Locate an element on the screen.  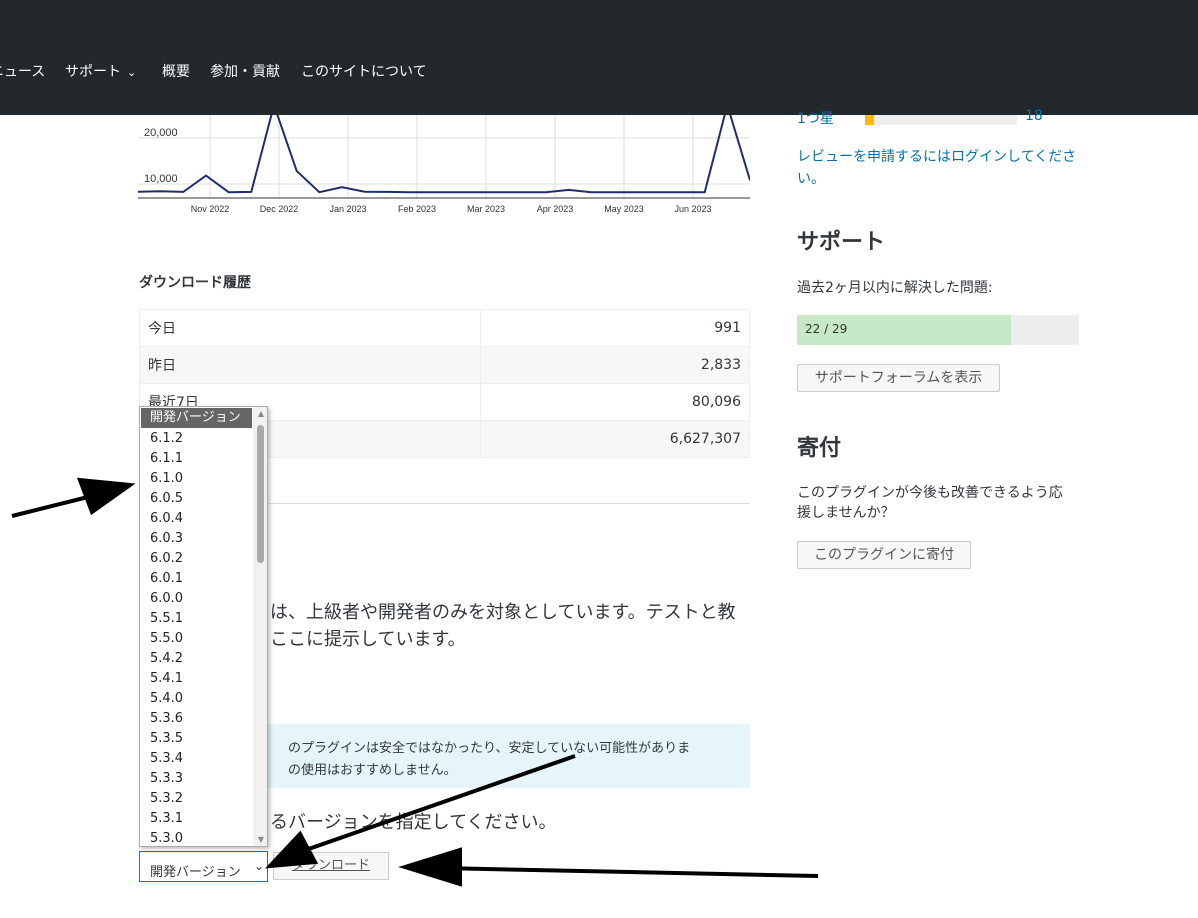
support-text: 過去2ヶ月以内に解決した問題: is located at coordinates (895, 288).